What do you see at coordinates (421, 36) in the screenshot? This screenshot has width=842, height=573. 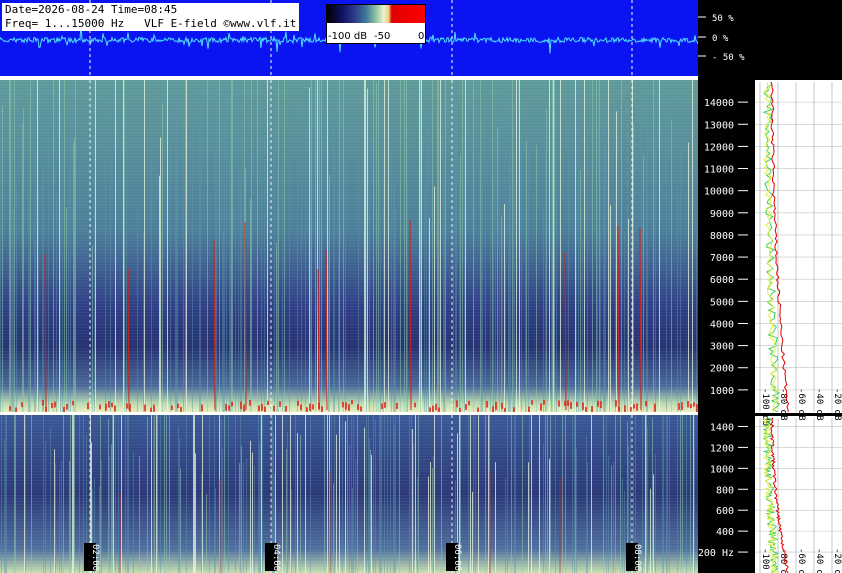 I see `color-scale-max-label: 0` at bounding box center [421, 36].